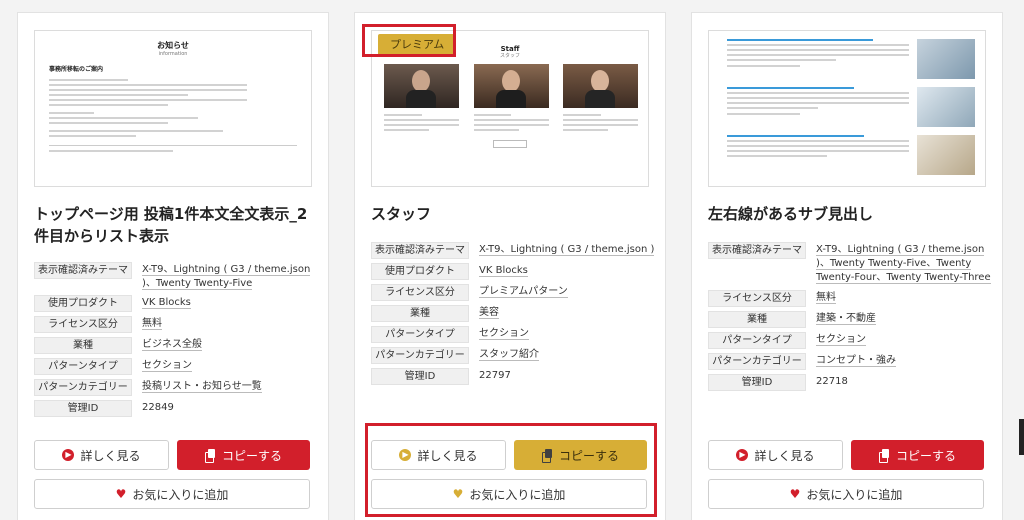 The width and height of the screenshot is (1024, 520). Describe the element at coordinates (849, 214) in the screenshot. I see `card-title: 左右線があるサブ見出し` at that location.